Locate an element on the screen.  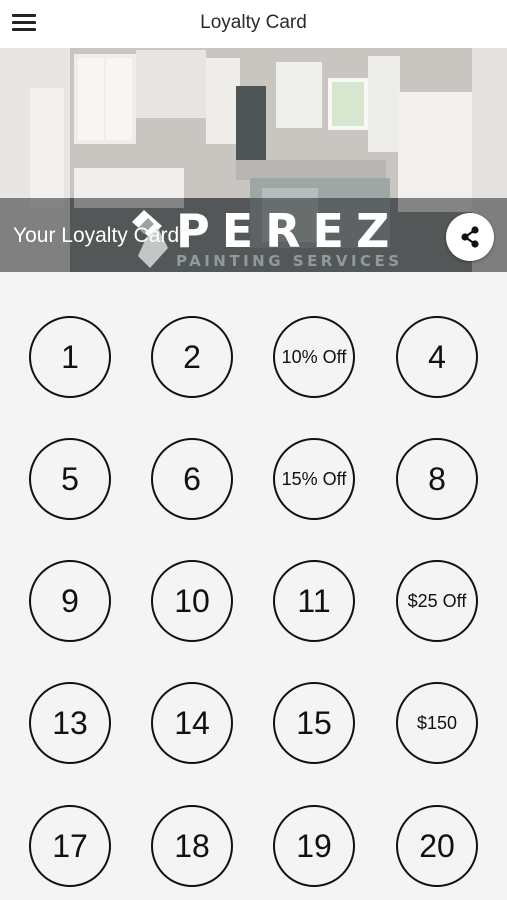
stamp-circle: 19 is located at coordinates (314, 846).